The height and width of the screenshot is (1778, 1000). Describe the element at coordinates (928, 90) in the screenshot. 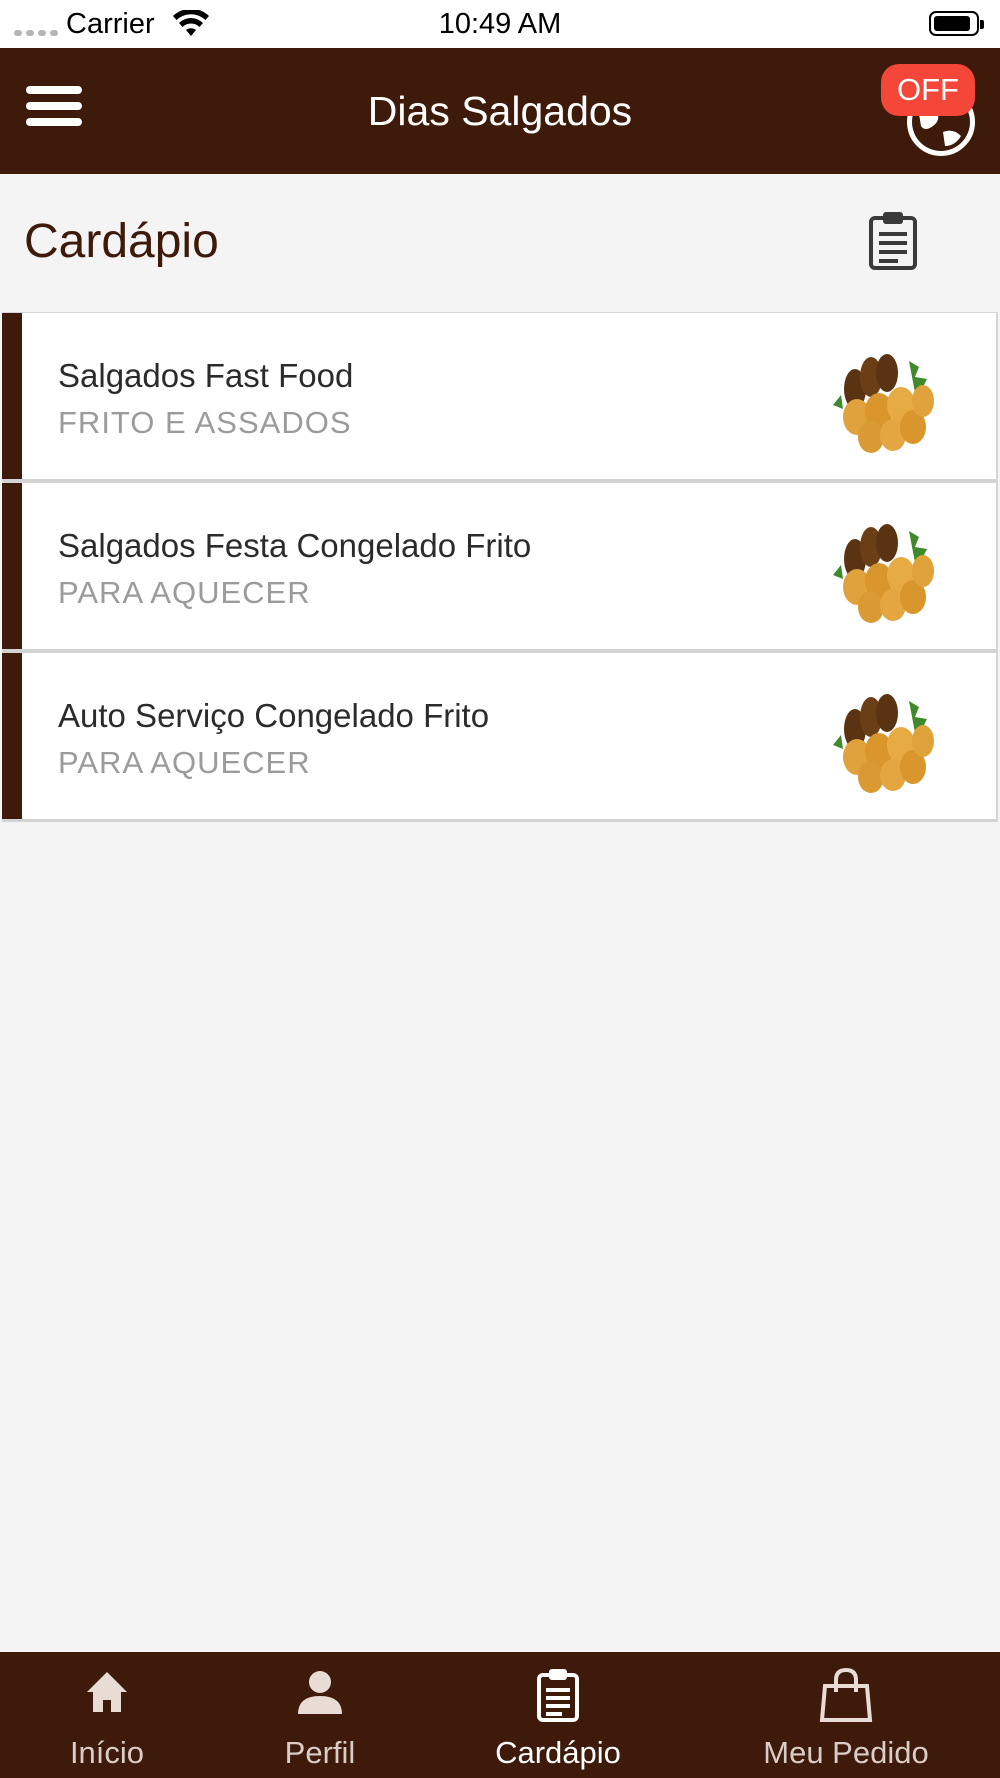

I see `status-badge: OFF` at that location.